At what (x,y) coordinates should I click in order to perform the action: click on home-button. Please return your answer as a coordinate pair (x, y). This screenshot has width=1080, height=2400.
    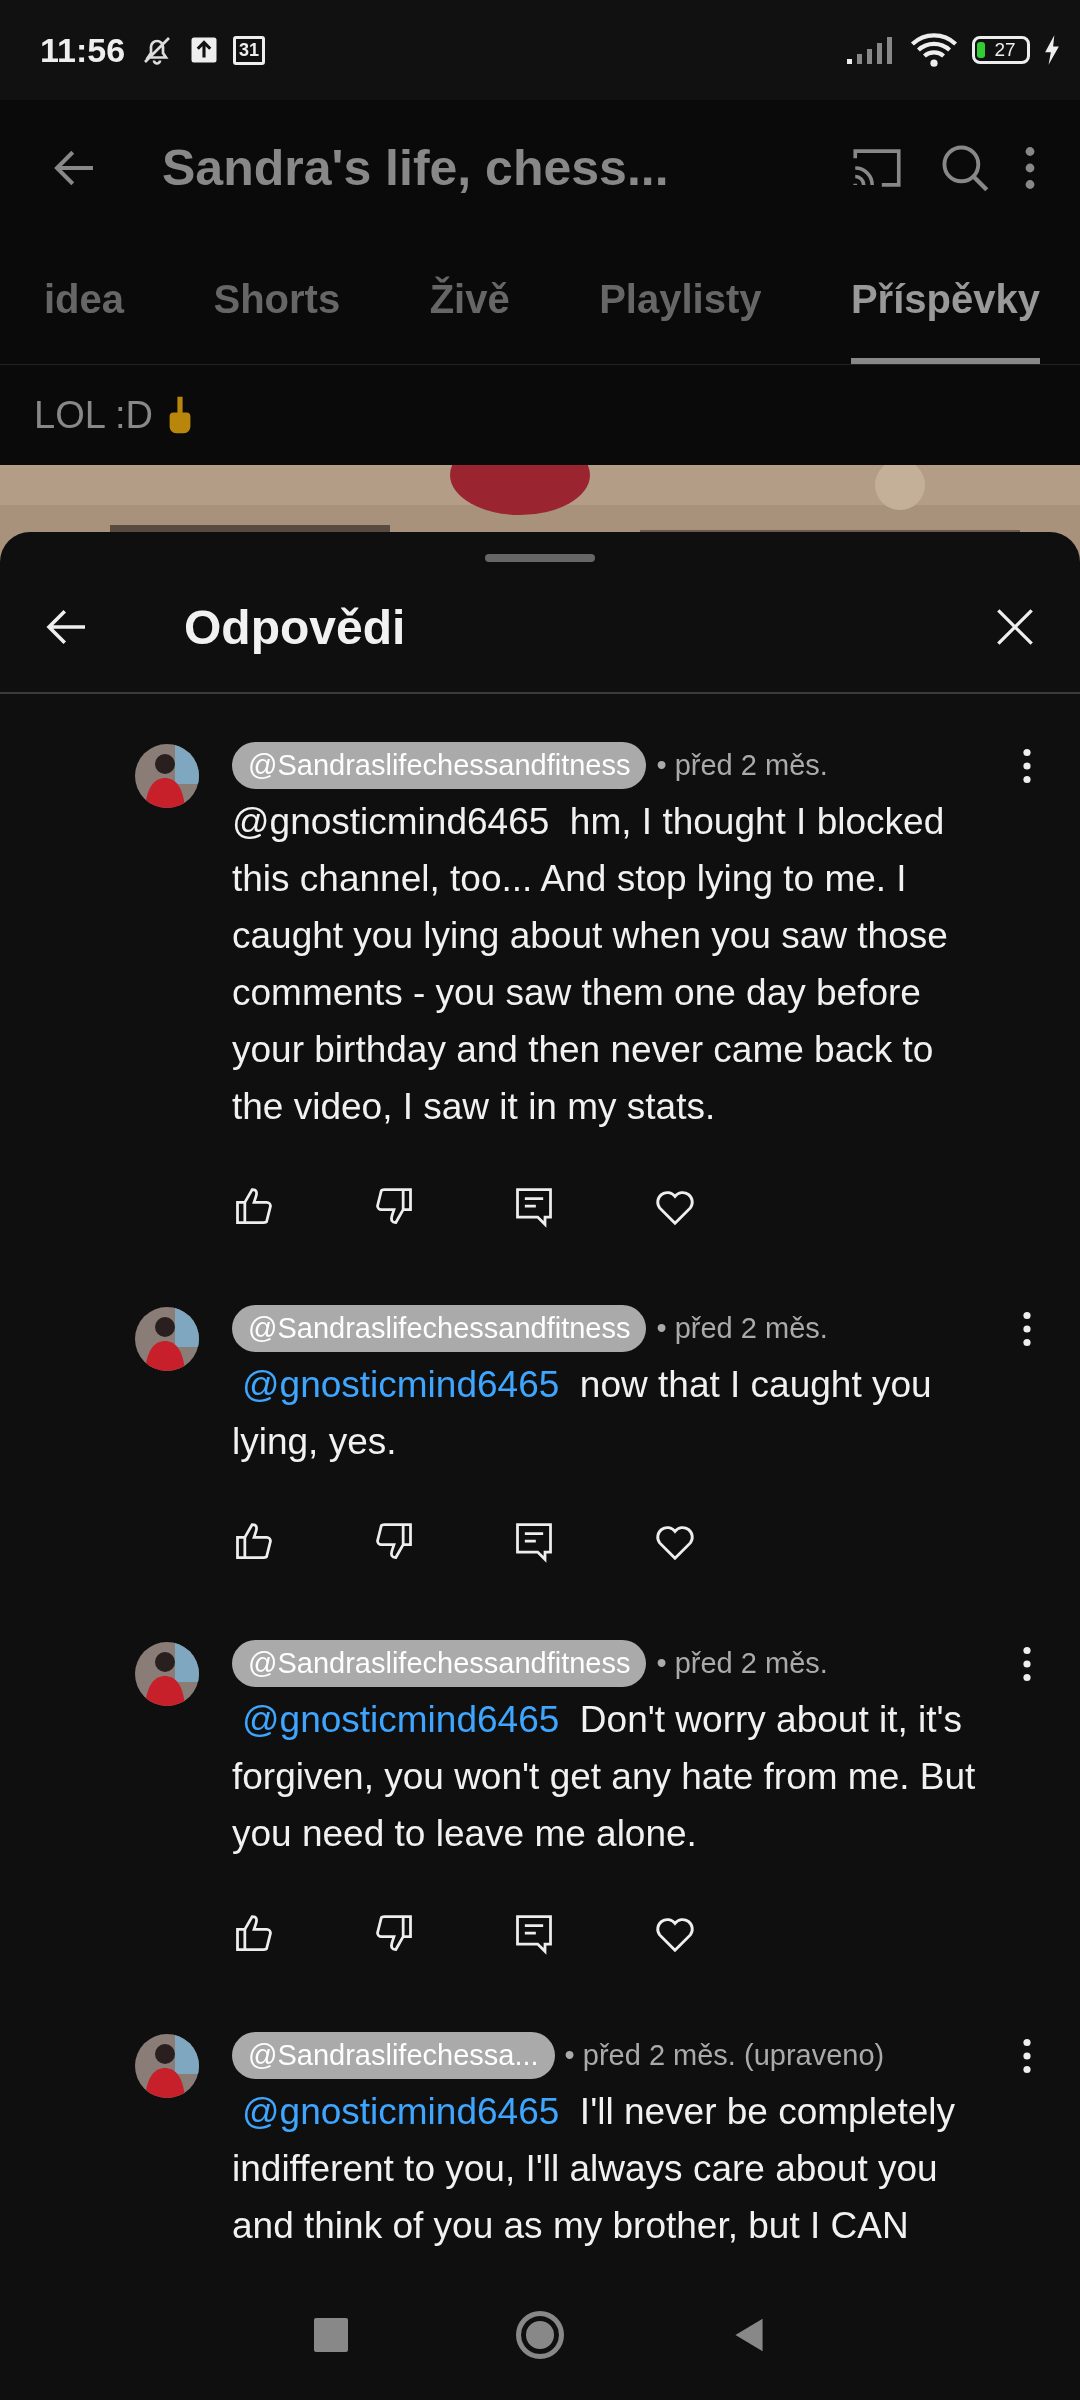
    Looking at the image, I should click on (540, 2335).